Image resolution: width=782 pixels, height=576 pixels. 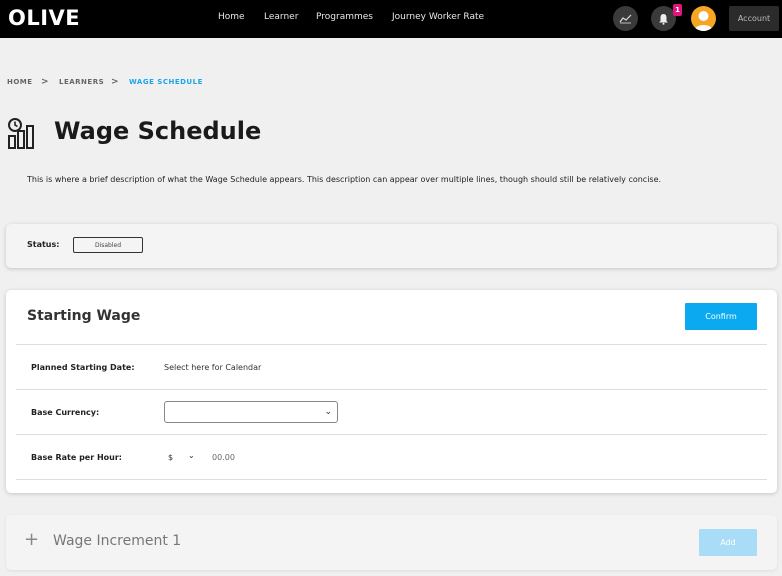 What do you see at coordinates (83, 367) in the screenshot?
I see `planned-date-label: Planned Starting Date:` at bounding box center [83, 367].